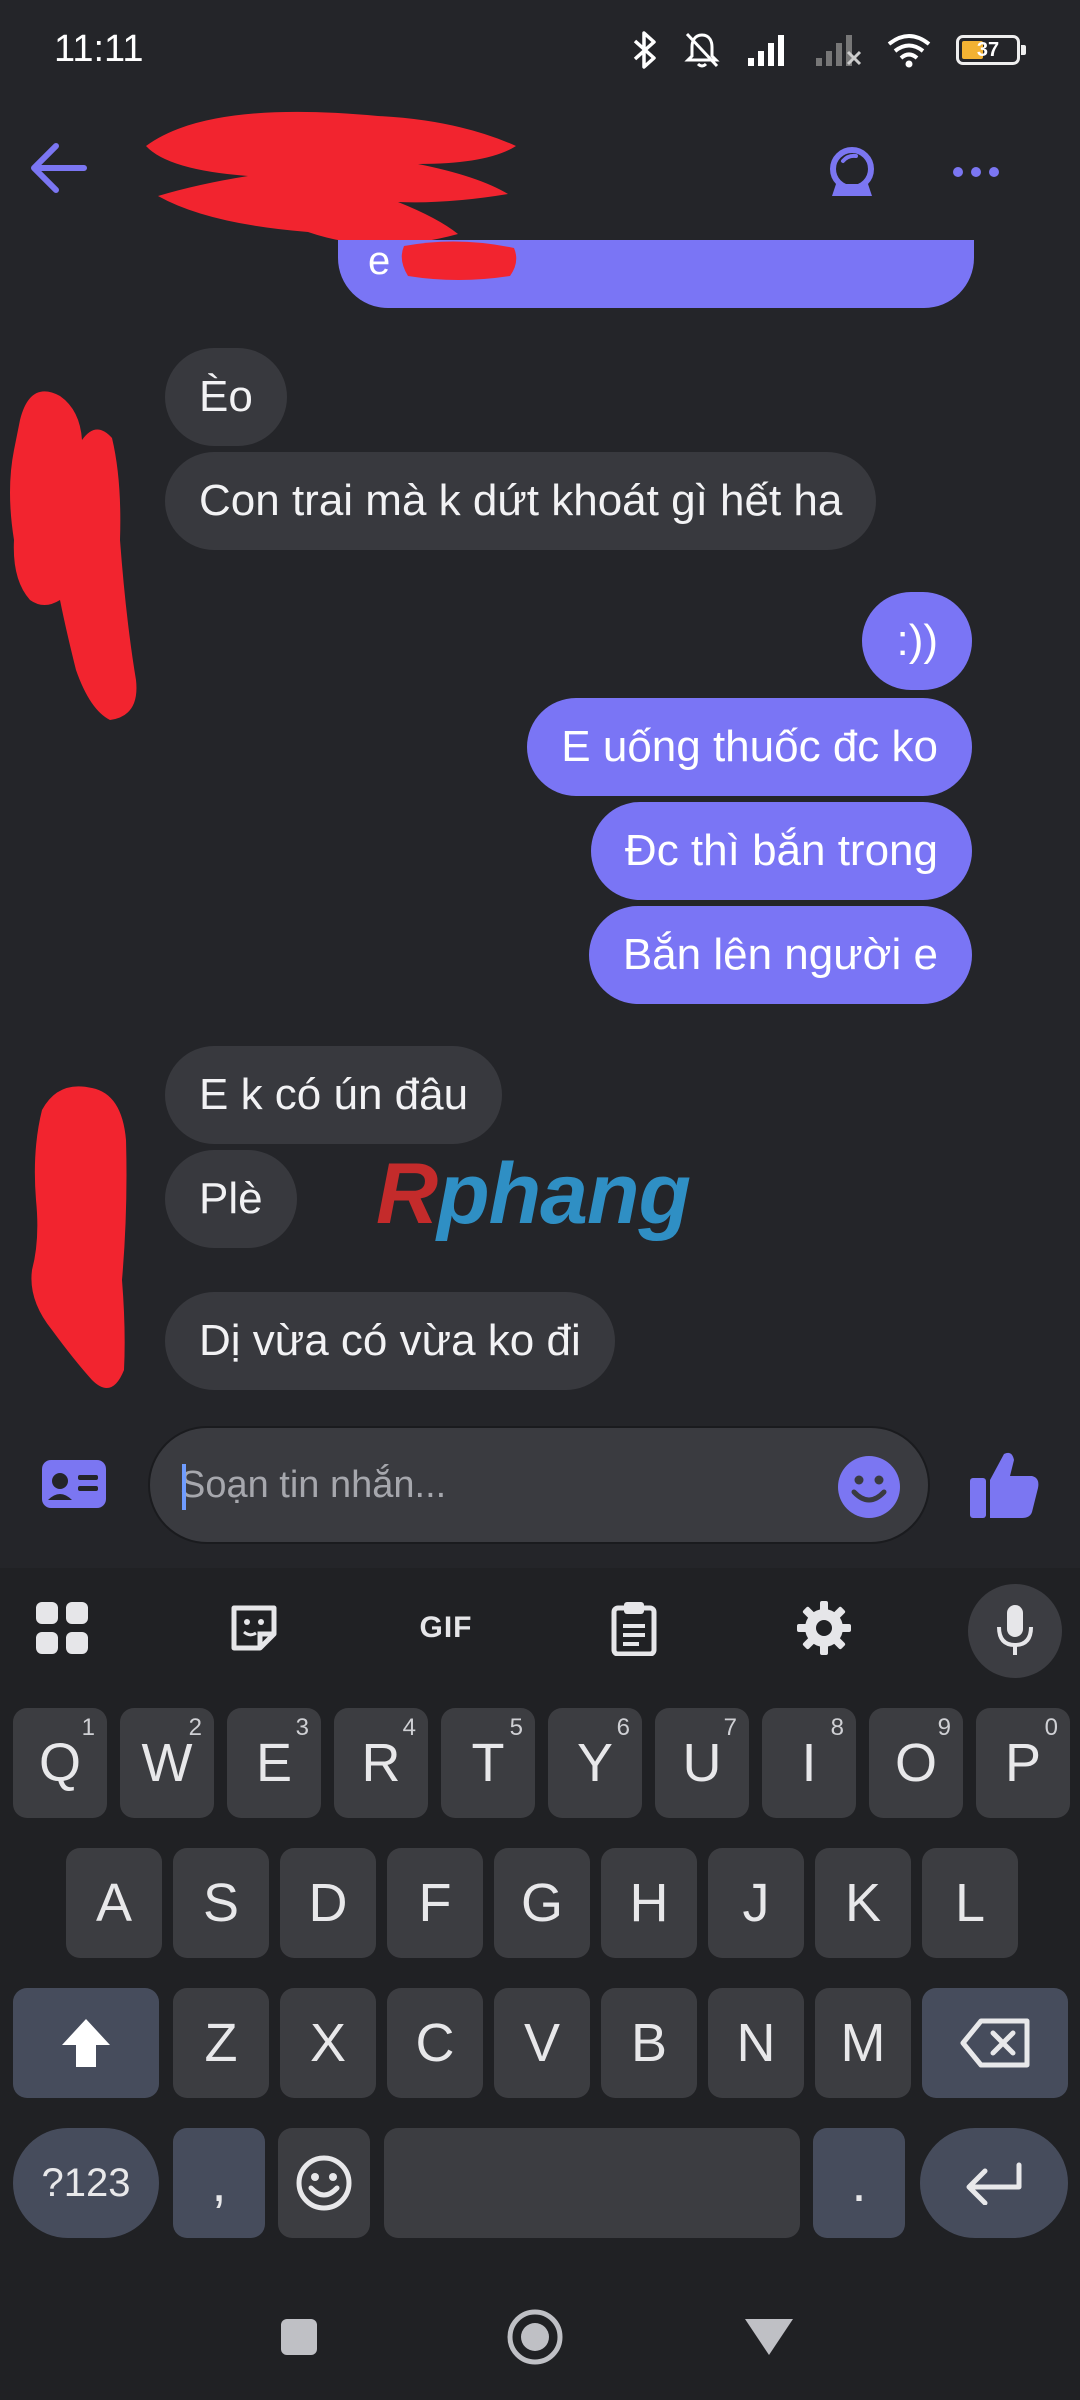  Describe the element at coordinates (863, 2043) in the screenshot. I see `key-m: M` at that location.